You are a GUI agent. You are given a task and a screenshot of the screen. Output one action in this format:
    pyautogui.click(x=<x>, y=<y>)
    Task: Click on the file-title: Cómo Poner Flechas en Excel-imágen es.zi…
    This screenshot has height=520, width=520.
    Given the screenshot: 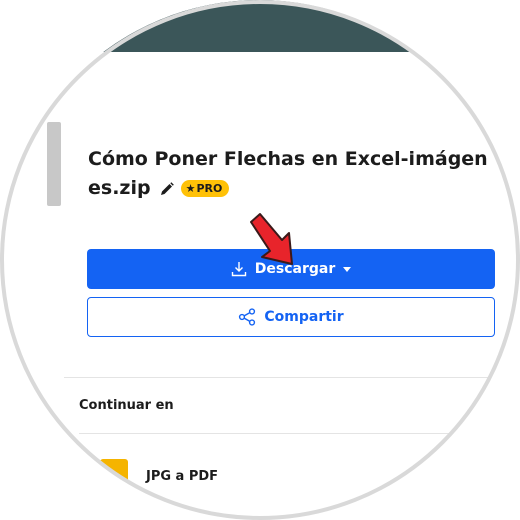 What is the action you would take?
    pyautogui.click(x=288, y=174)
    